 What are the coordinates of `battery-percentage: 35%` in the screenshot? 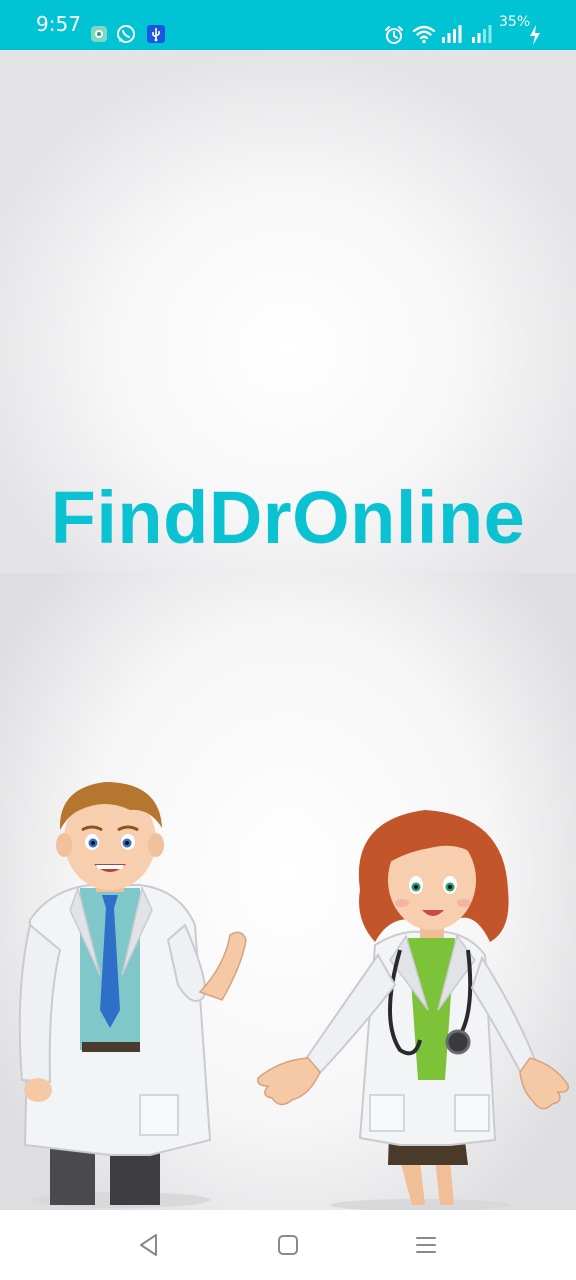 It's located at (515, 22).